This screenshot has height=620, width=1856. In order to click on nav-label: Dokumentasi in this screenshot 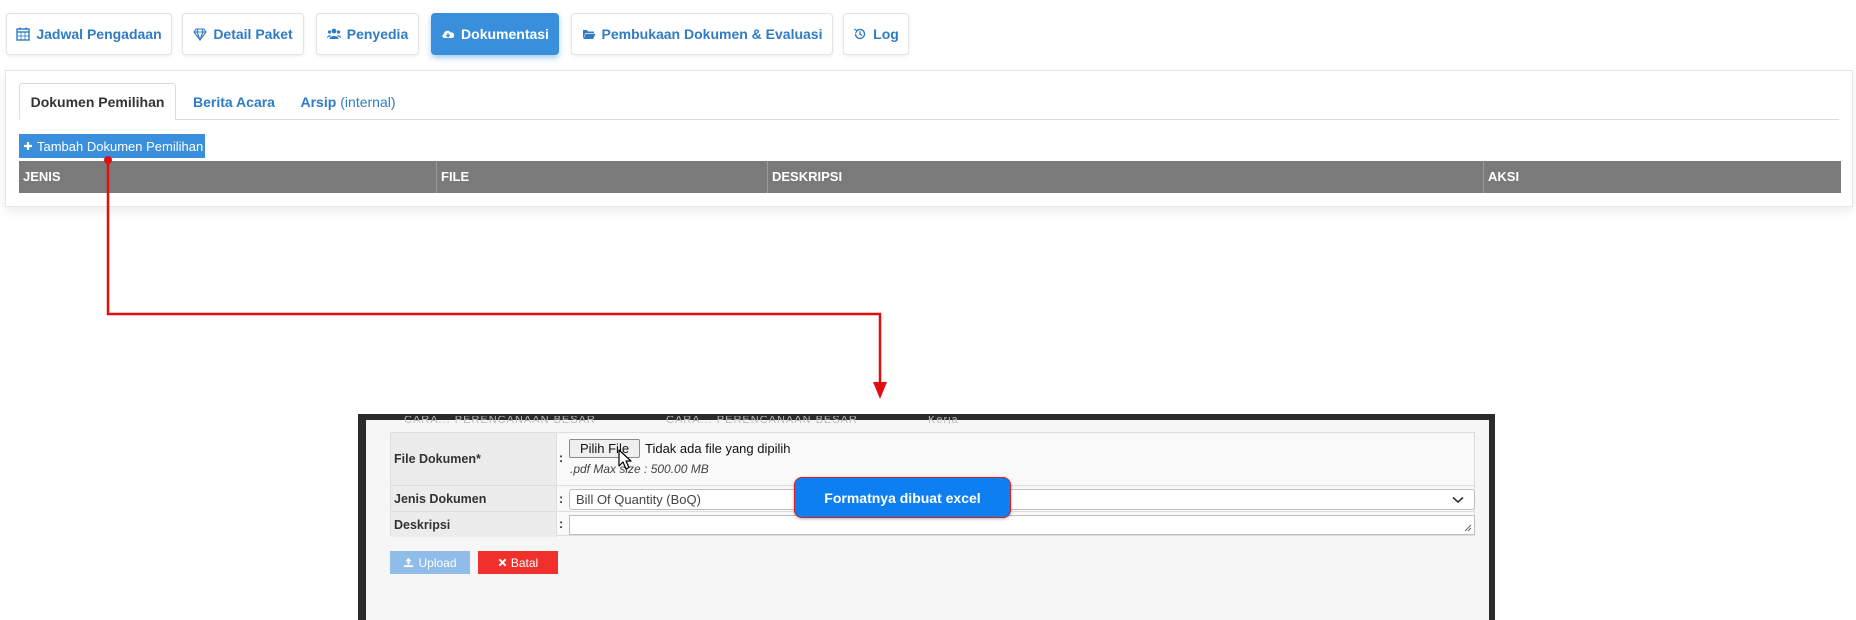, I will do `click(505, 34)`.